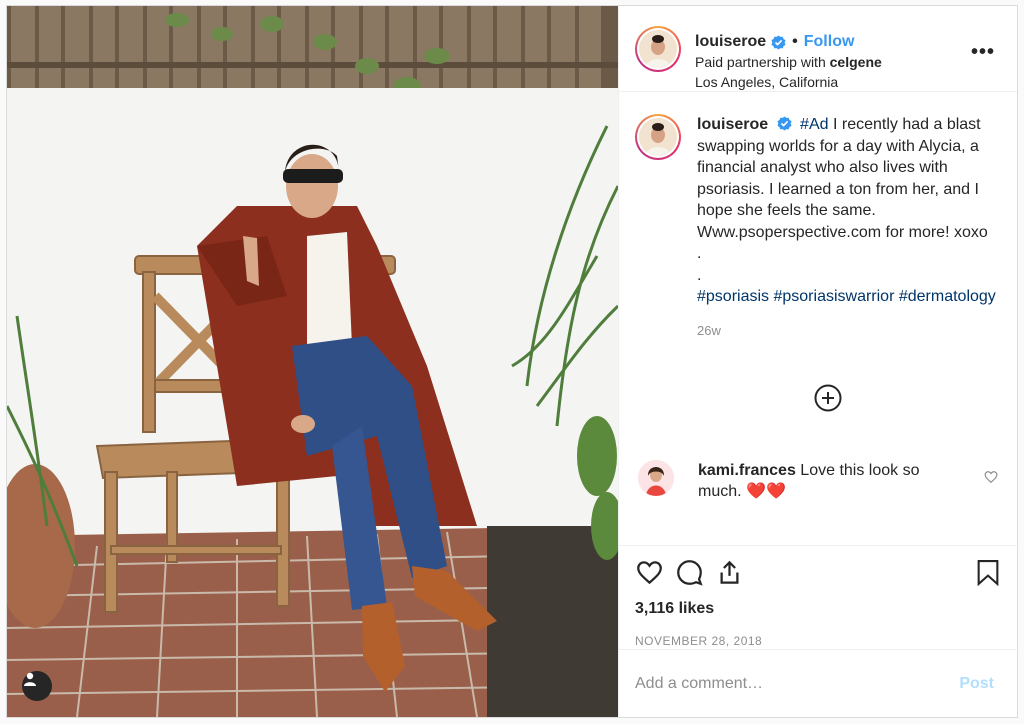 Image resolution: width=1024 pixels, height=724 pixels. What do you see at coordinates (766, 491) in the screenshot?
I see `comment-emoji: ❤️❤️` at bounding box center [766, 491].